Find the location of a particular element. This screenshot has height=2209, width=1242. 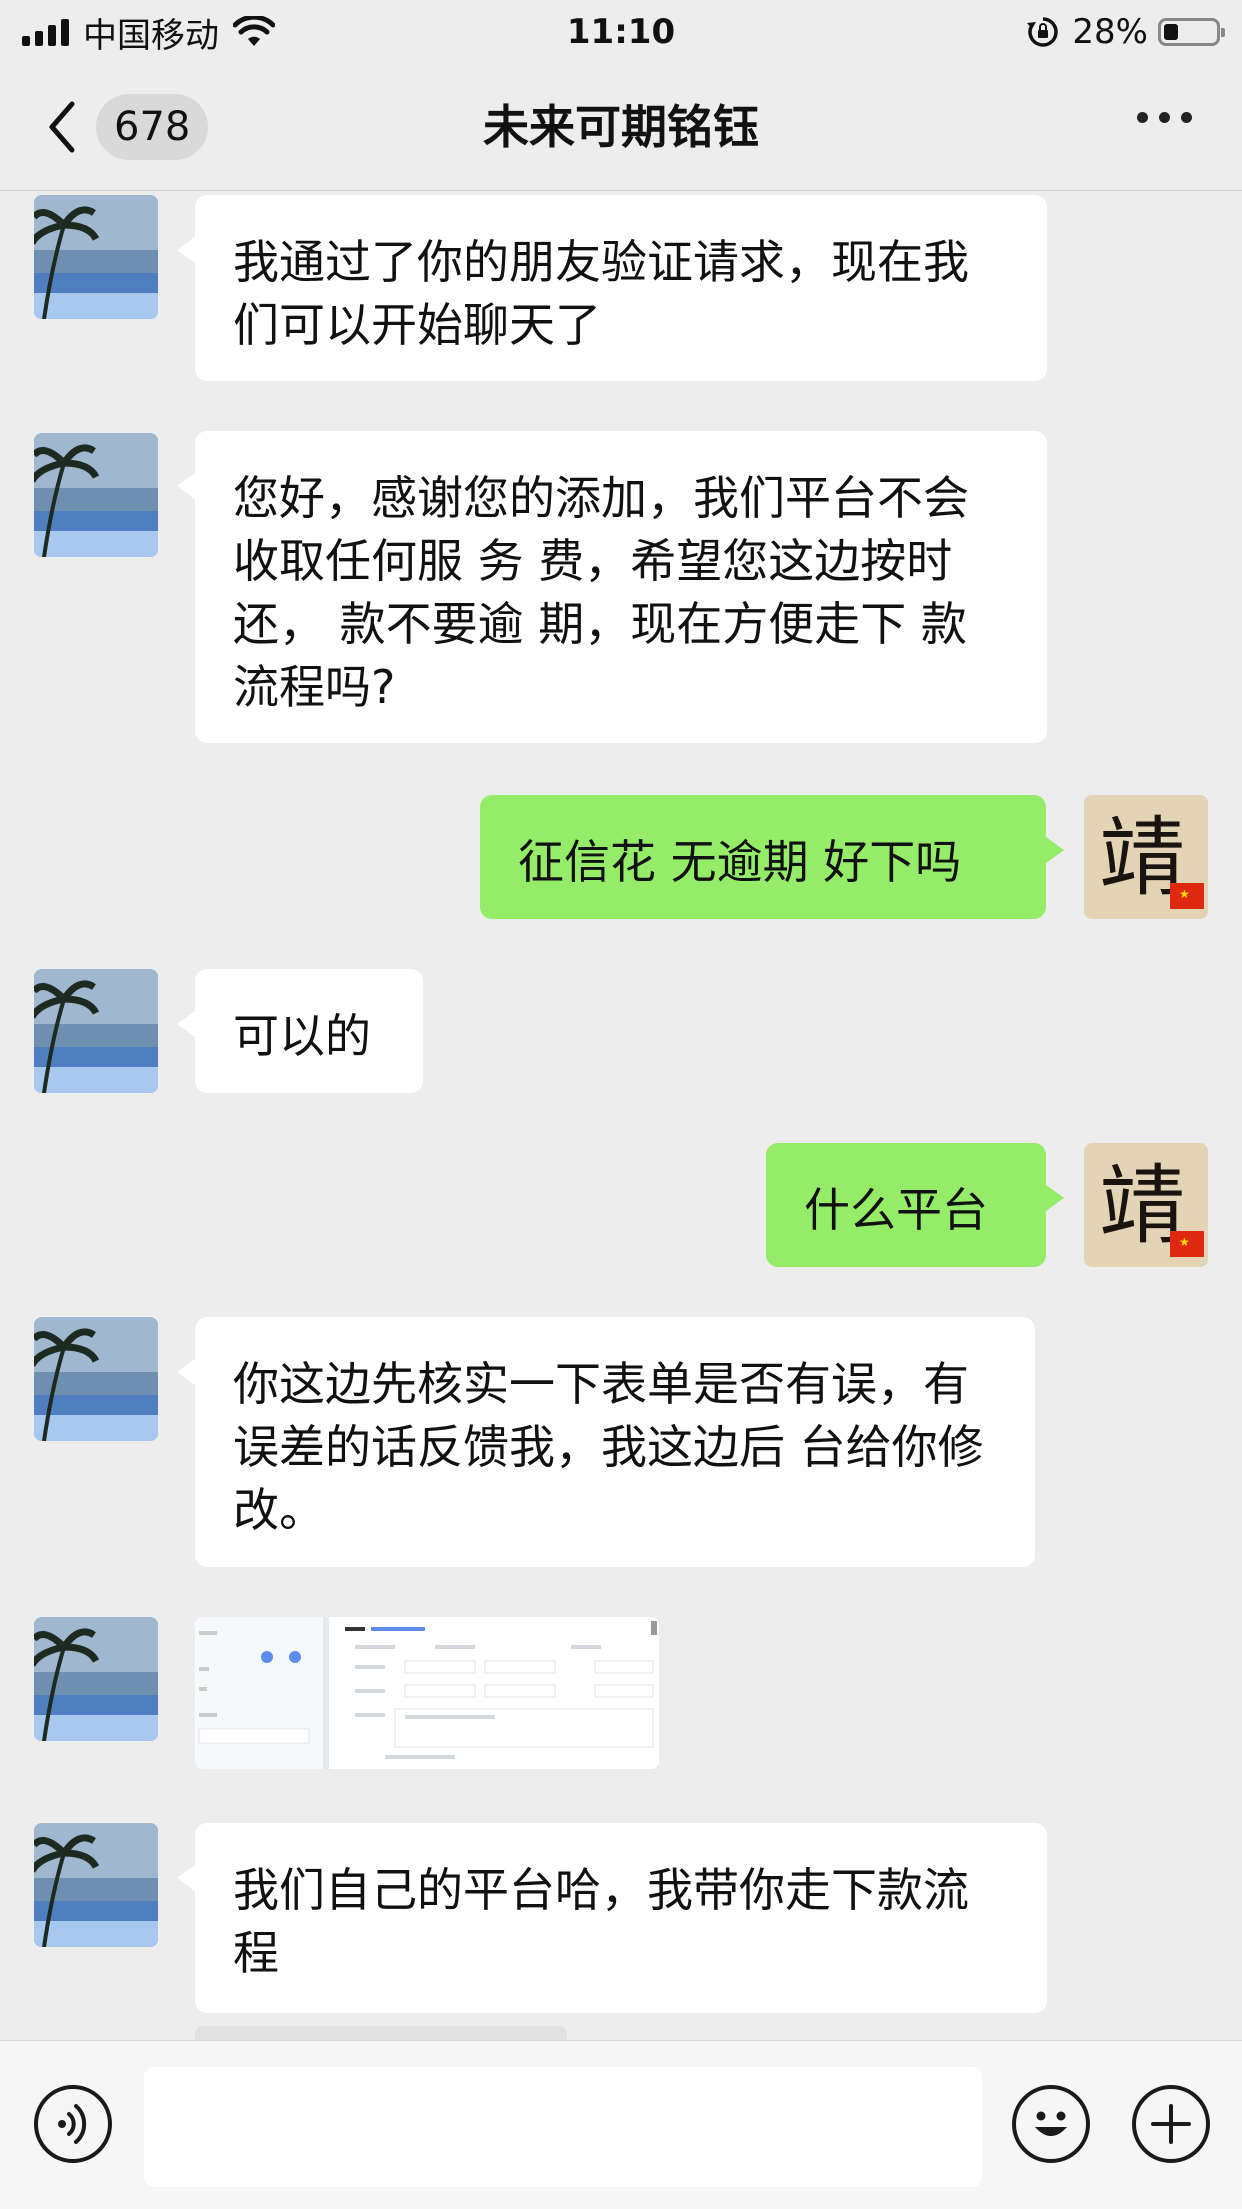

message-bubble-incoming: 可以的 is located at coordinates (300, 1031).